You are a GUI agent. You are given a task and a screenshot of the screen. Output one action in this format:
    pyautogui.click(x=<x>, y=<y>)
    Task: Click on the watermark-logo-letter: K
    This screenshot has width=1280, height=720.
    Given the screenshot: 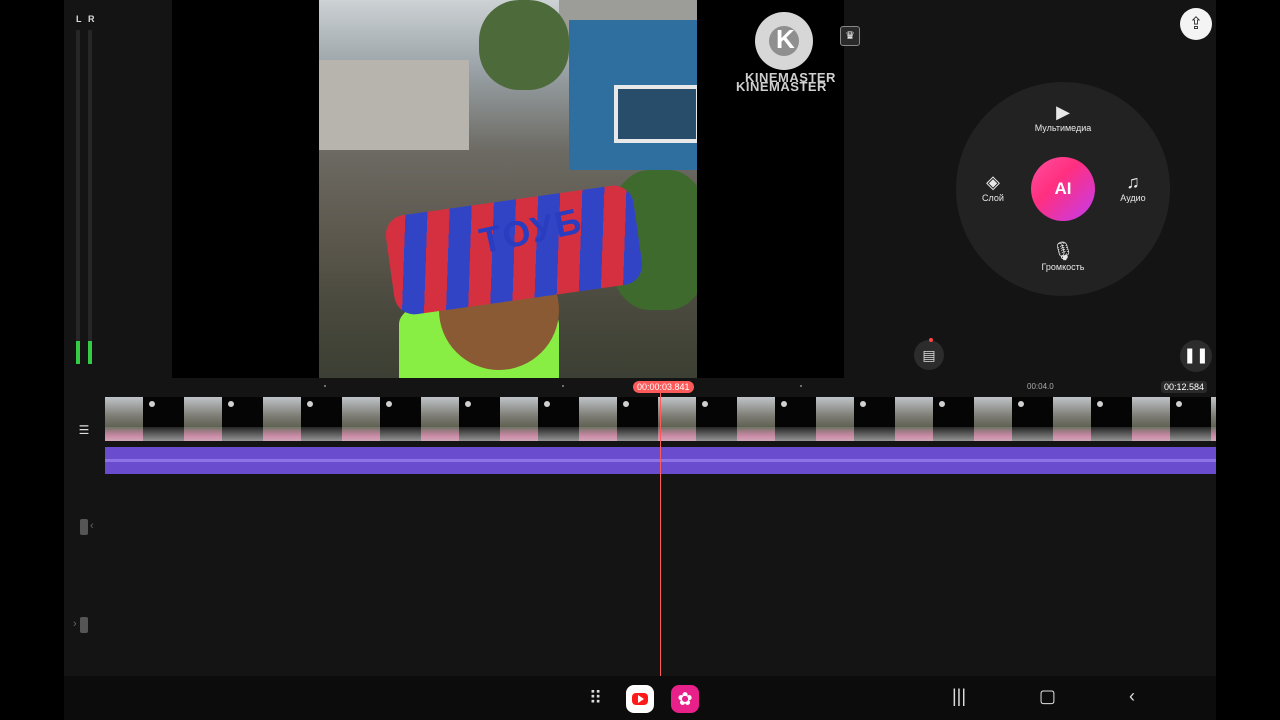 What is the action you would take?
    pyautogui.click(x=785, y=39)
    